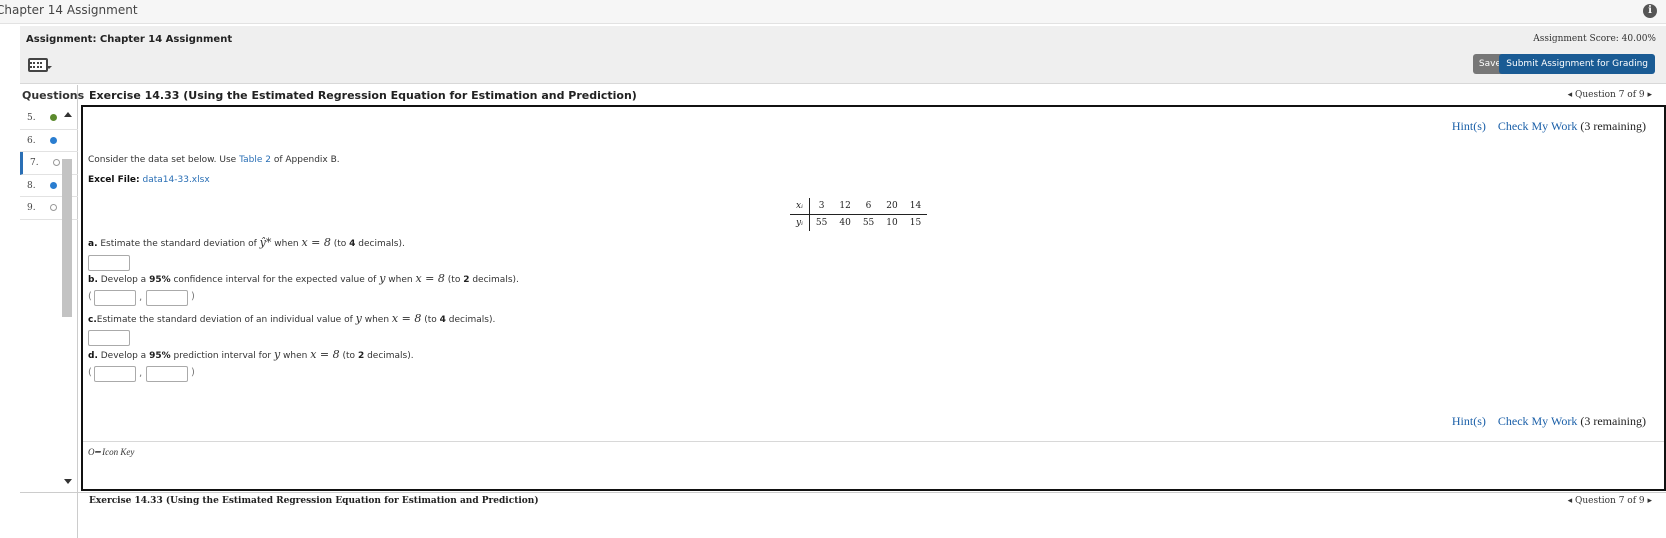 The height and width of the screenshot is (538, 1666). What do you see at coordinates (800, 206) in the screenshot?
I see `x-label: xᵢ` at bounding box center [800, 206].